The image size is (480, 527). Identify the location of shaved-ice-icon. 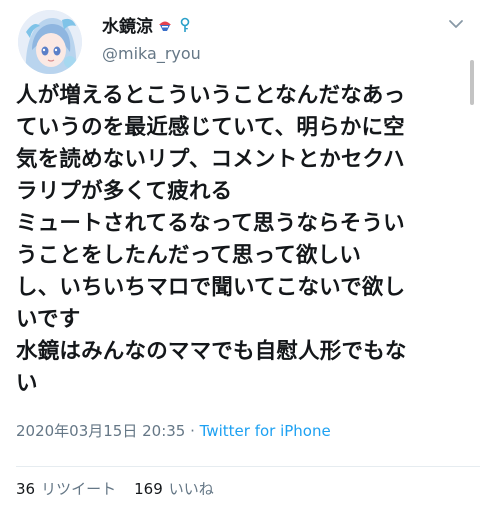
(165, 25).